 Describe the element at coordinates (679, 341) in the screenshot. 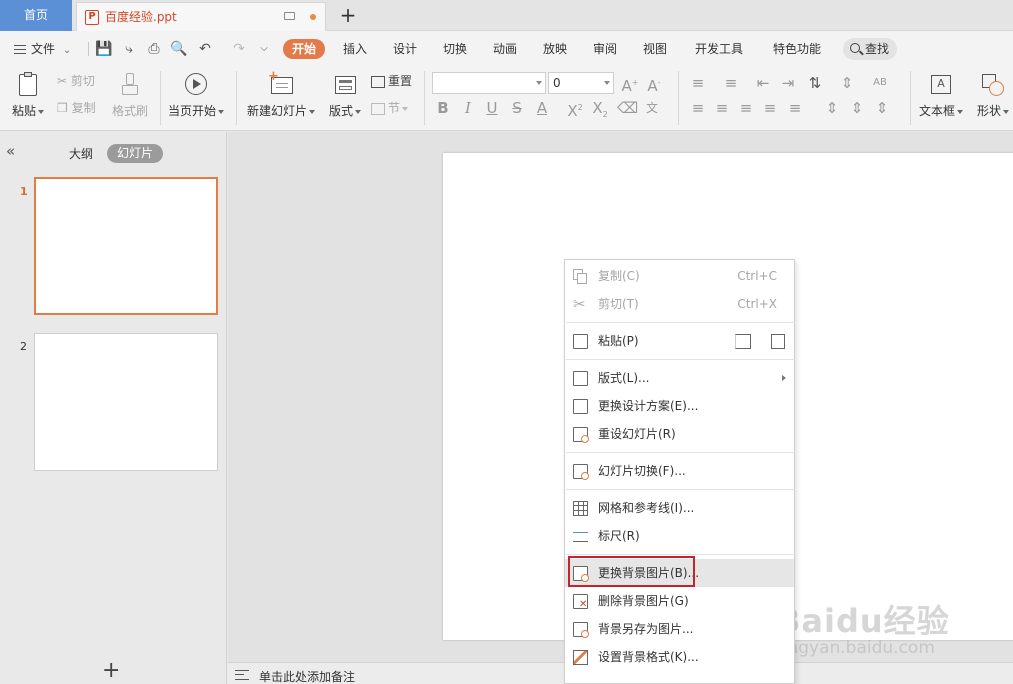

I see `menu-item-paste: 粘贴(P)` at that location.